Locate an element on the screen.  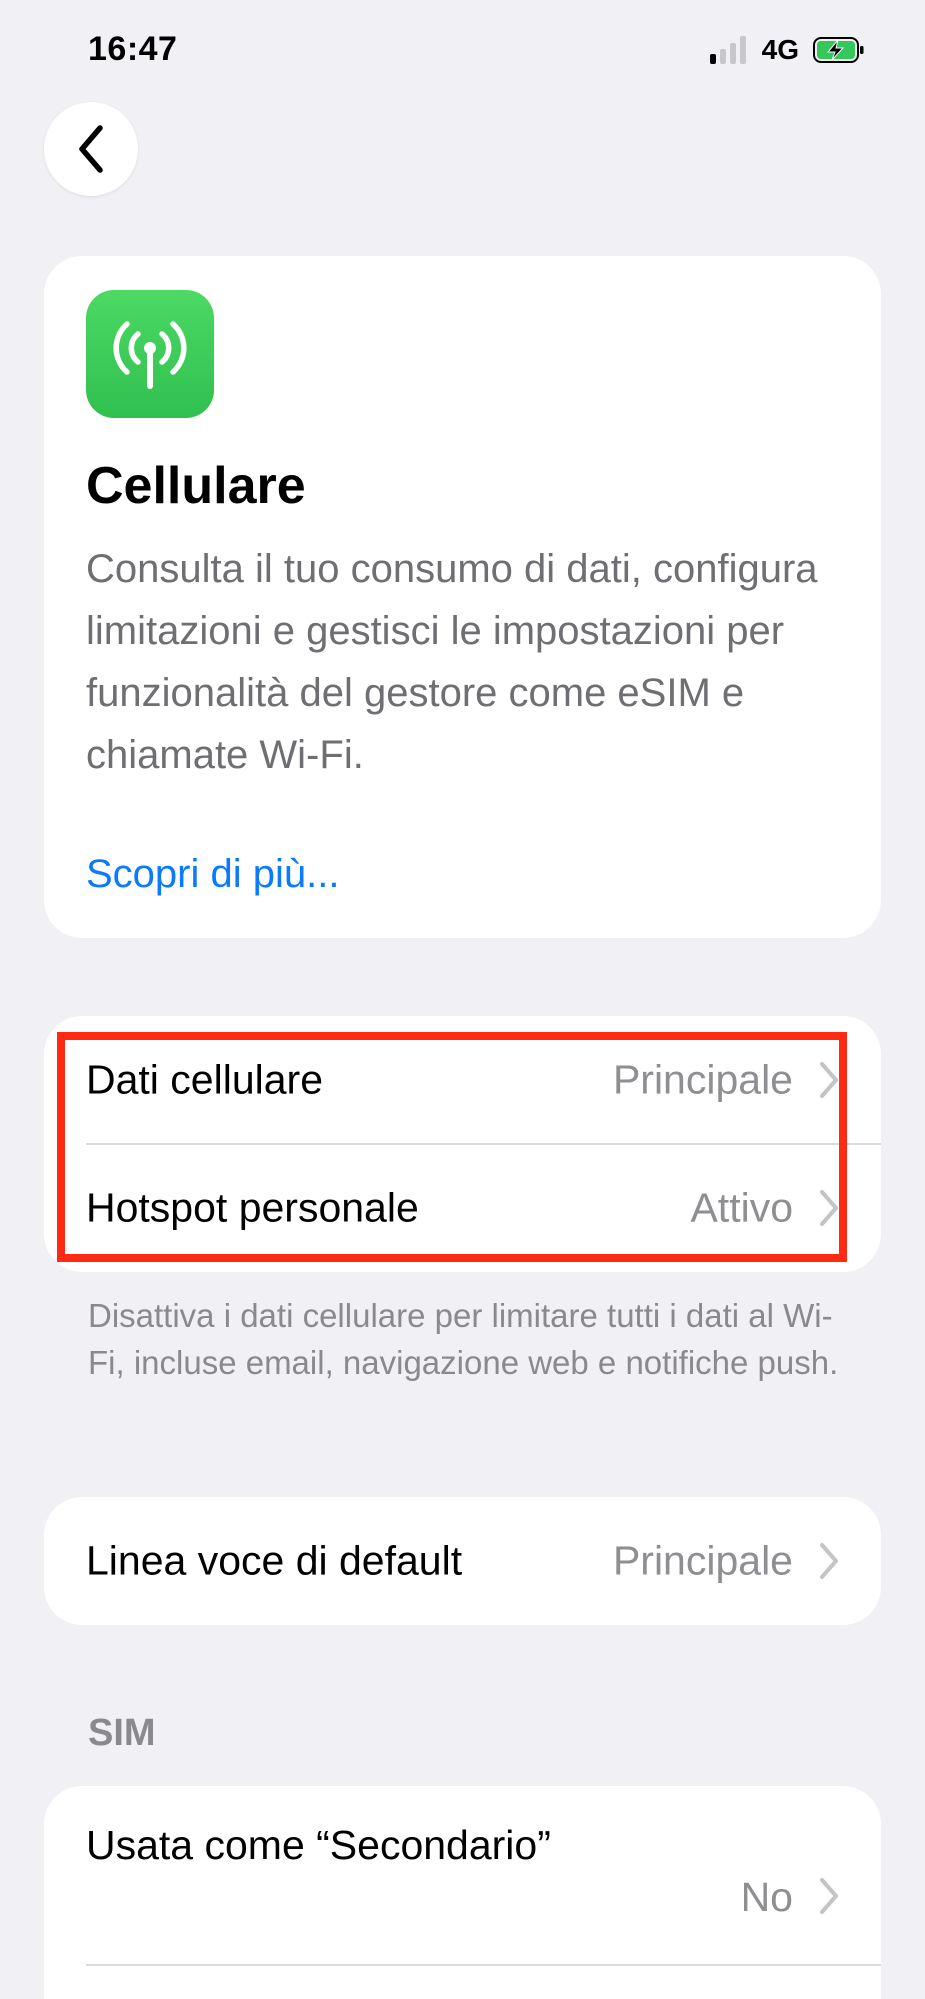
row-sim-secondary: Usata come “Secondario” No is located at coordinates (462, 1875).